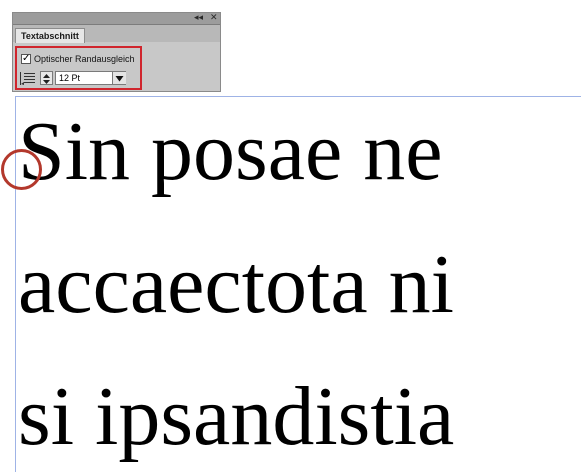  I want to click on highlight-circle, so click(21, 169).